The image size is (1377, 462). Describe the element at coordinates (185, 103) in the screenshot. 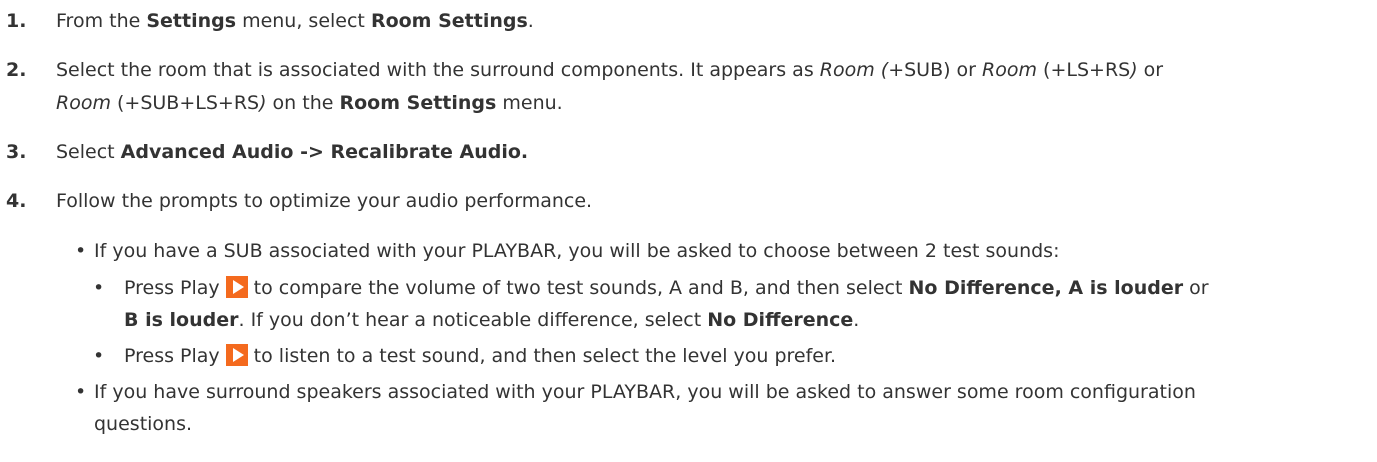

I see `text-run: (+SUB+LS+RS` at that location.